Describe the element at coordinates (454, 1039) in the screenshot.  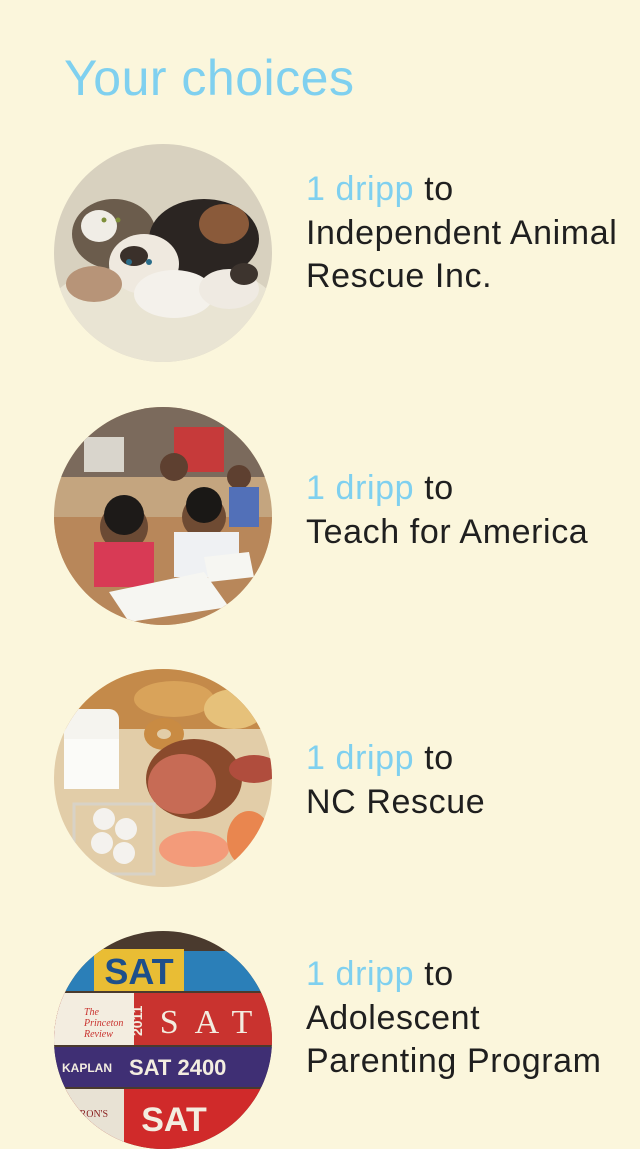
I see `charity-name: Adolescent Parenting Program` at that location.